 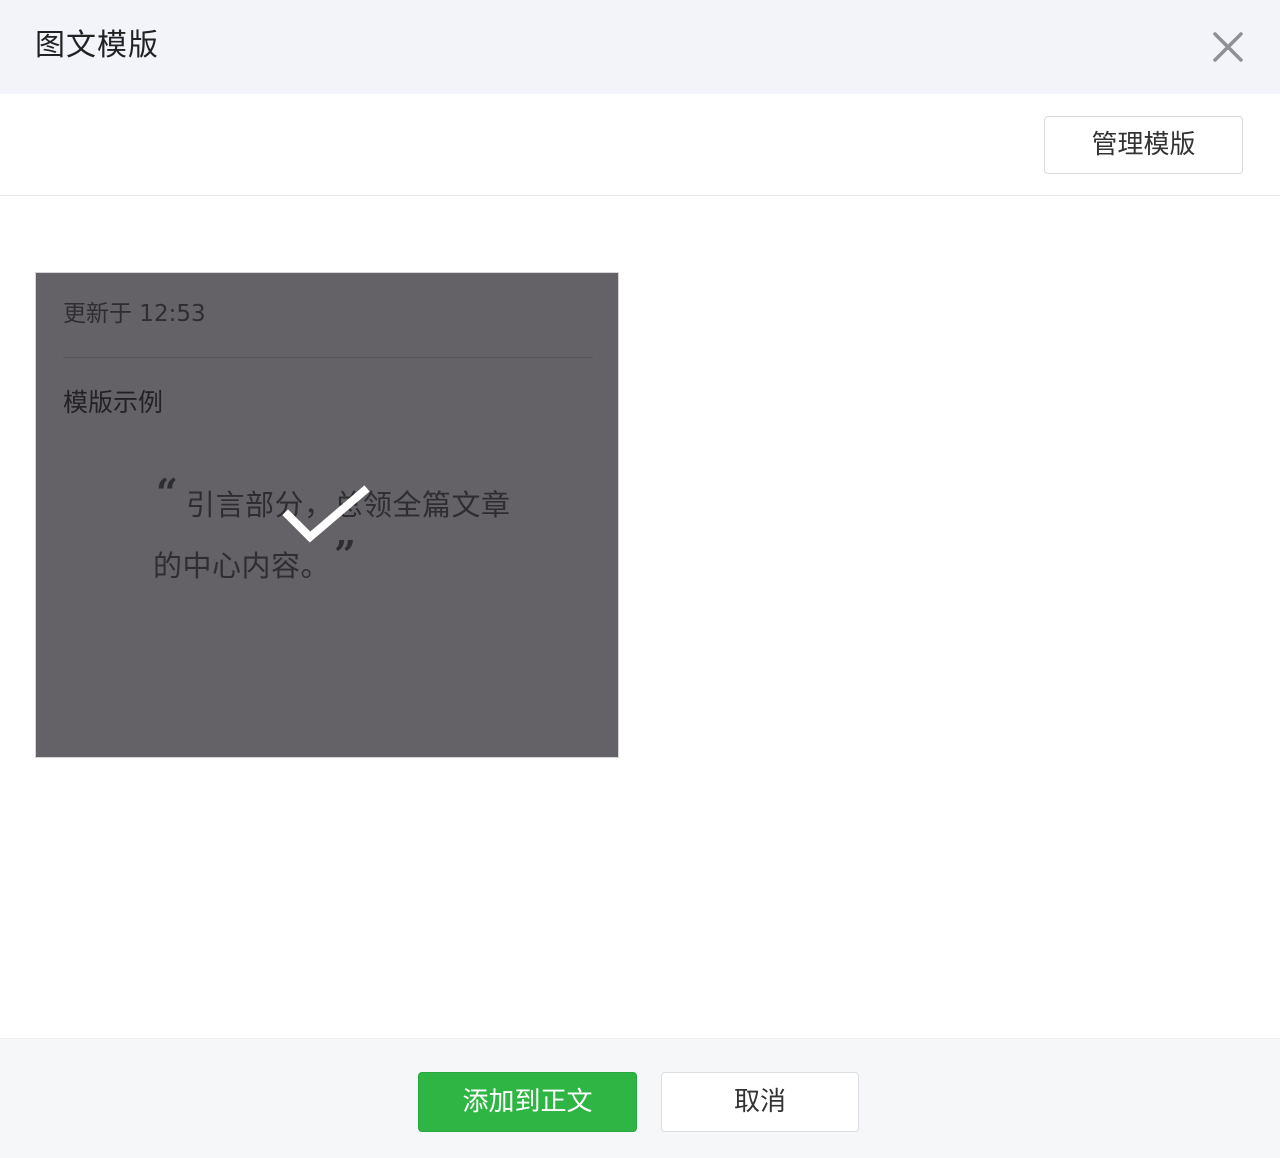 I want to click on close-icon, so click(x=1228, y=47).